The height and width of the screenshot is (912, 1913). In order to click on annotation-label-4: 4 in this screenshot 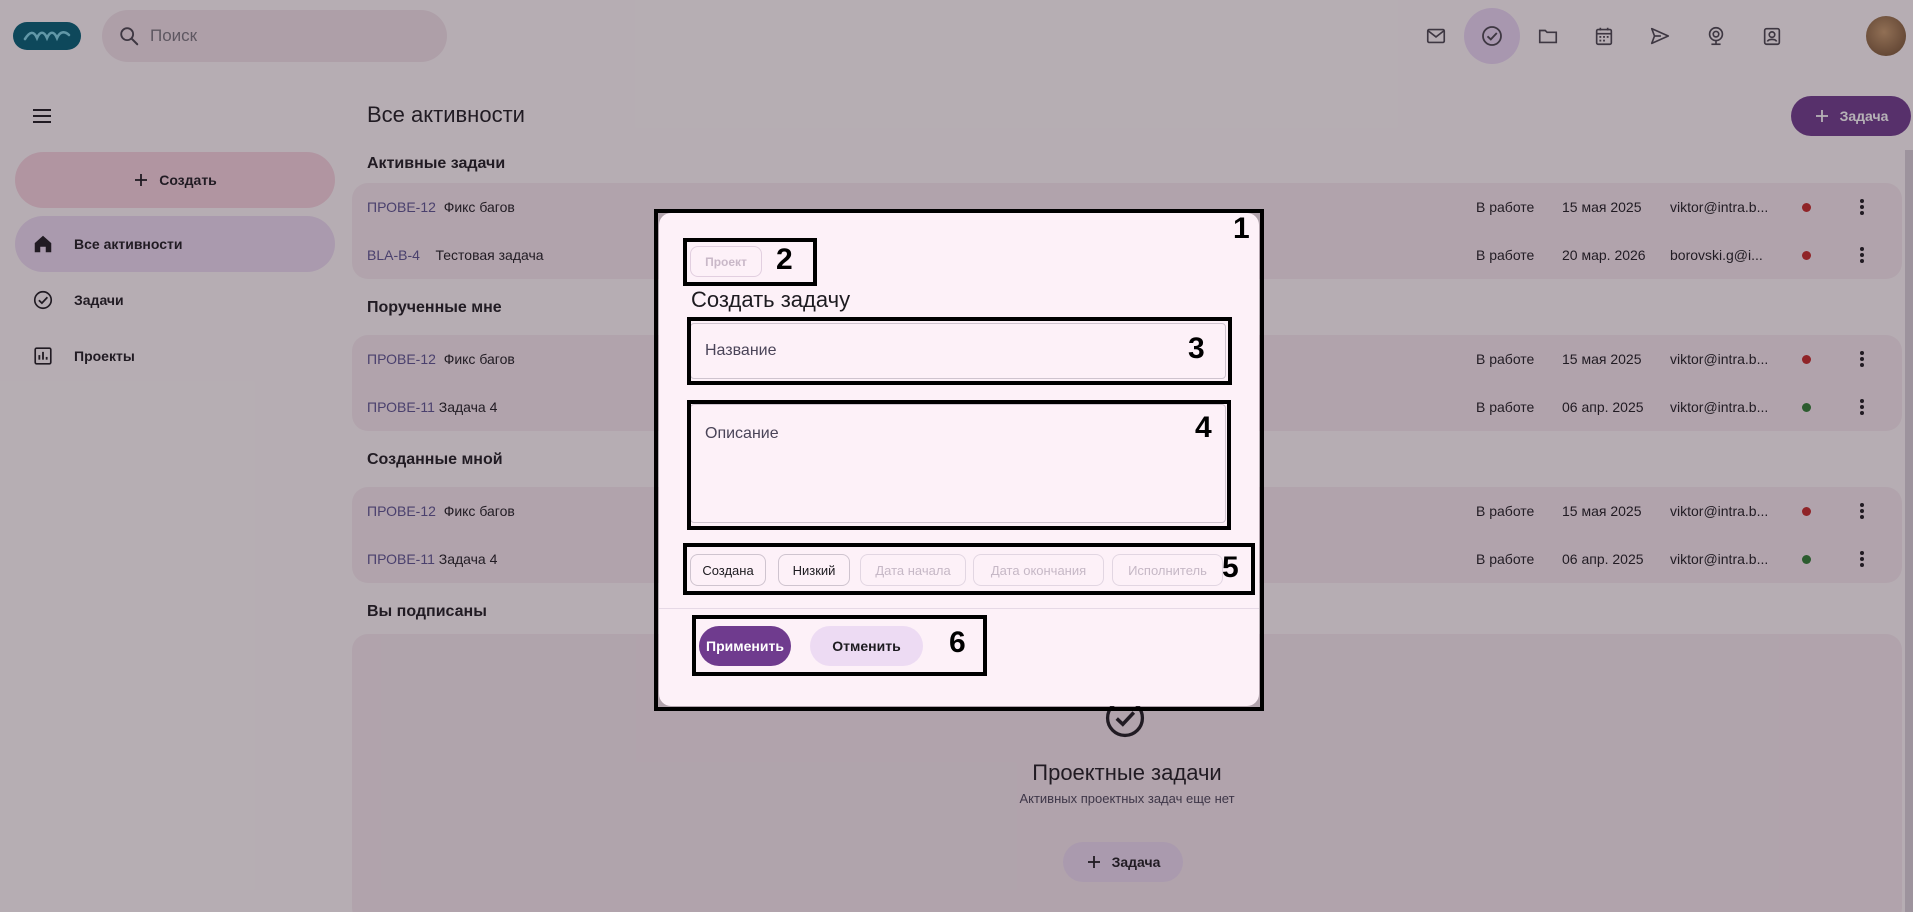, I will do `click(1203, 427)`.